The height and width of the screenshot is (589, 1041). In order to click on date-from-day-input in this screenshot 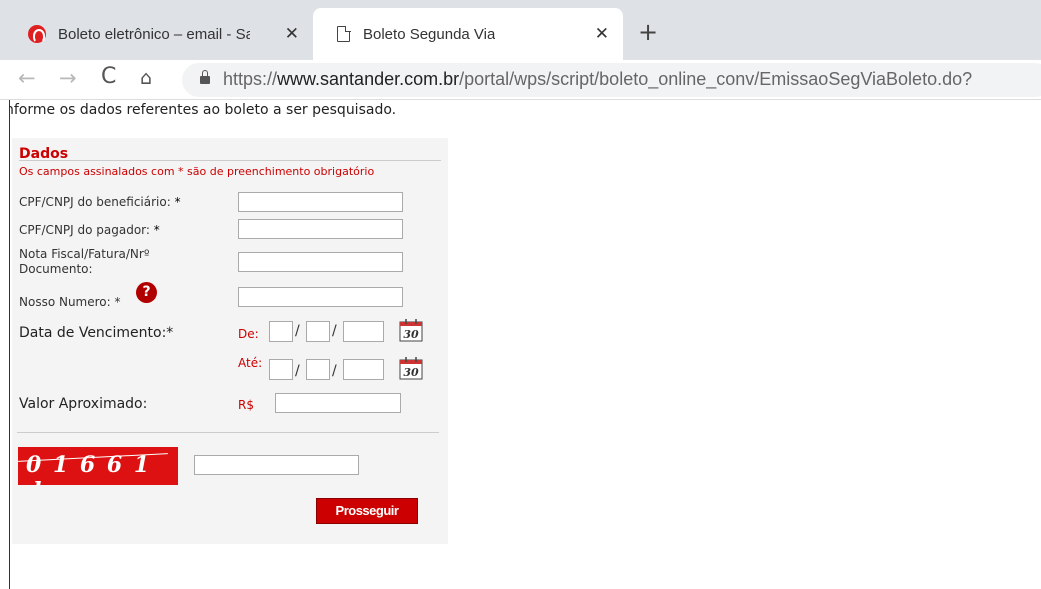, I will do `click(281, 331)`.